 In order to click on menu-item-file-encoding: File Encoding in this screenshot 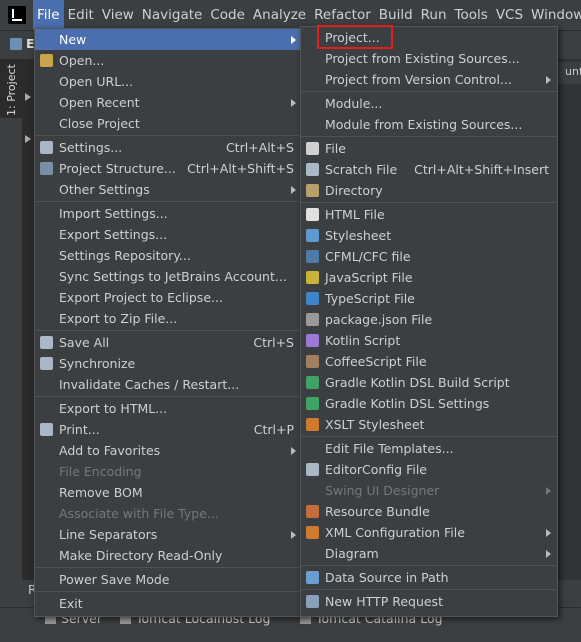, I will do `click(168, 471)`.